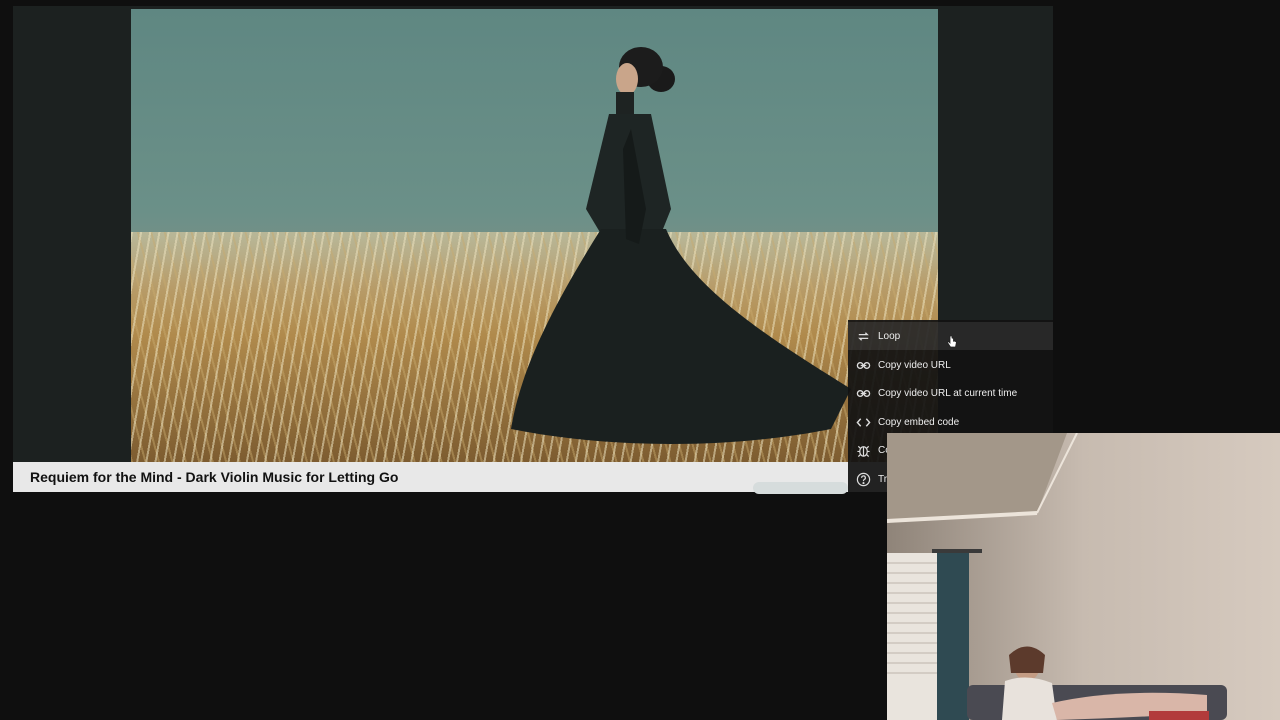 Image resolution: width=1280 pixels, height=720 pixels. I want to click on webcam-room-scene, so click(1083, 576).